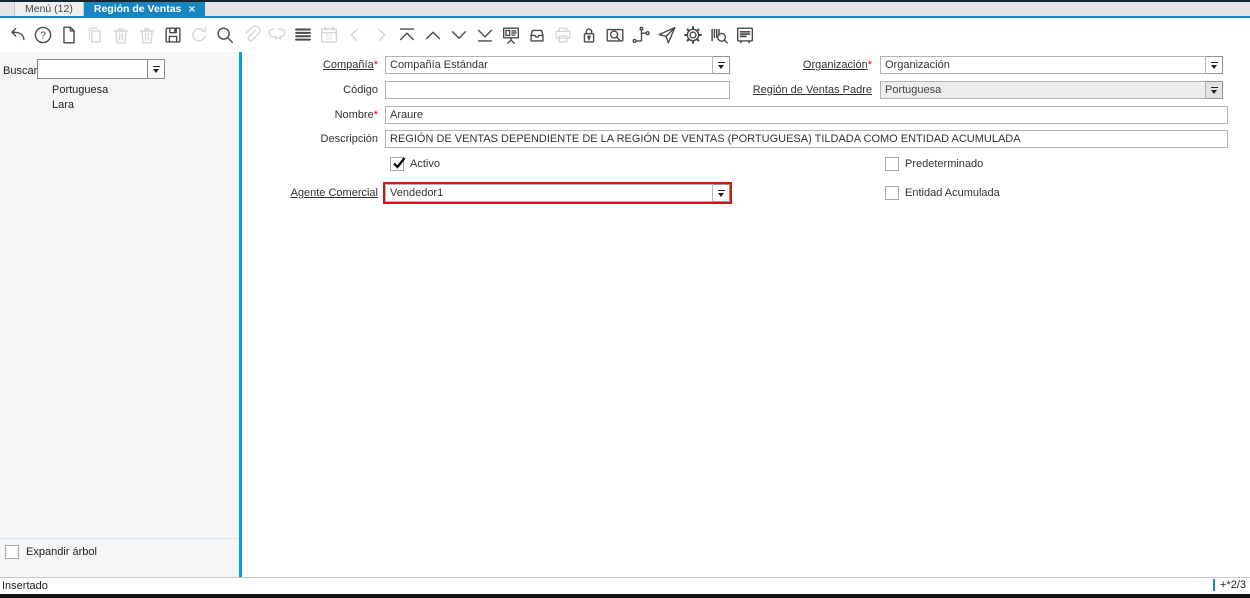 The height and width of the screenshot is (598, 1250). I want to click on codigo-input, so click(557, 90).